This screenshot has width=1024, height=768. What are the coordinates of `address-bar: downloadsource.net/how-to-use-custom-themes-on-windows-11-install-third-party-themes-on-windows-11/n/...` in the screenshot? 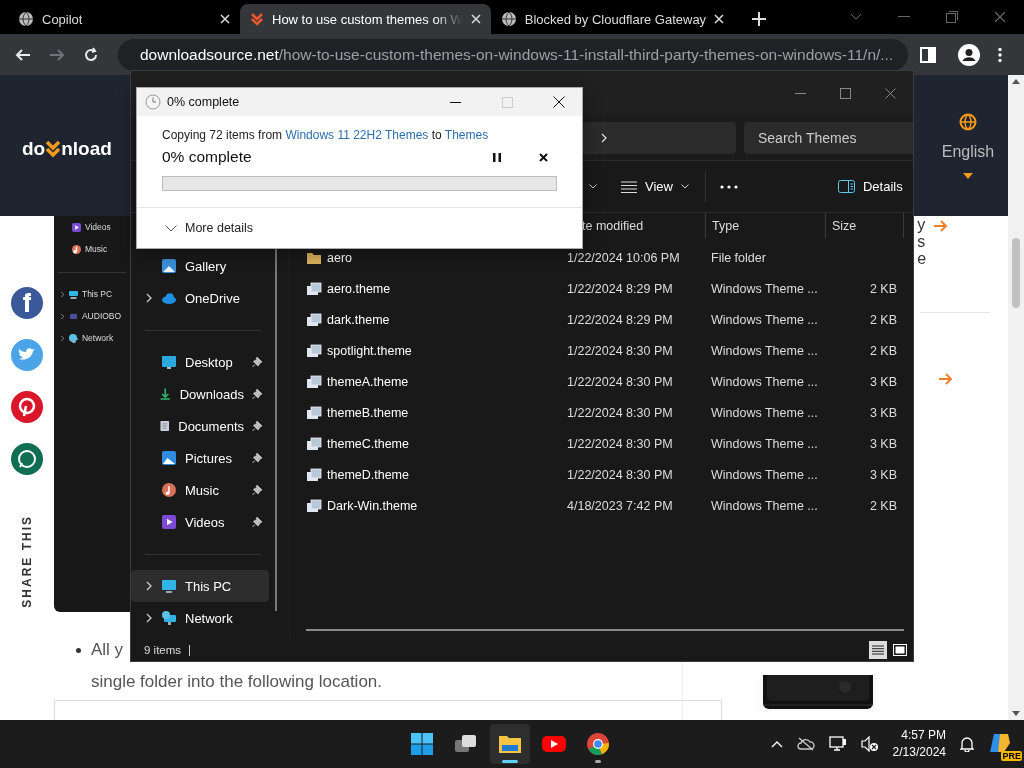 It's located at (513, 54).